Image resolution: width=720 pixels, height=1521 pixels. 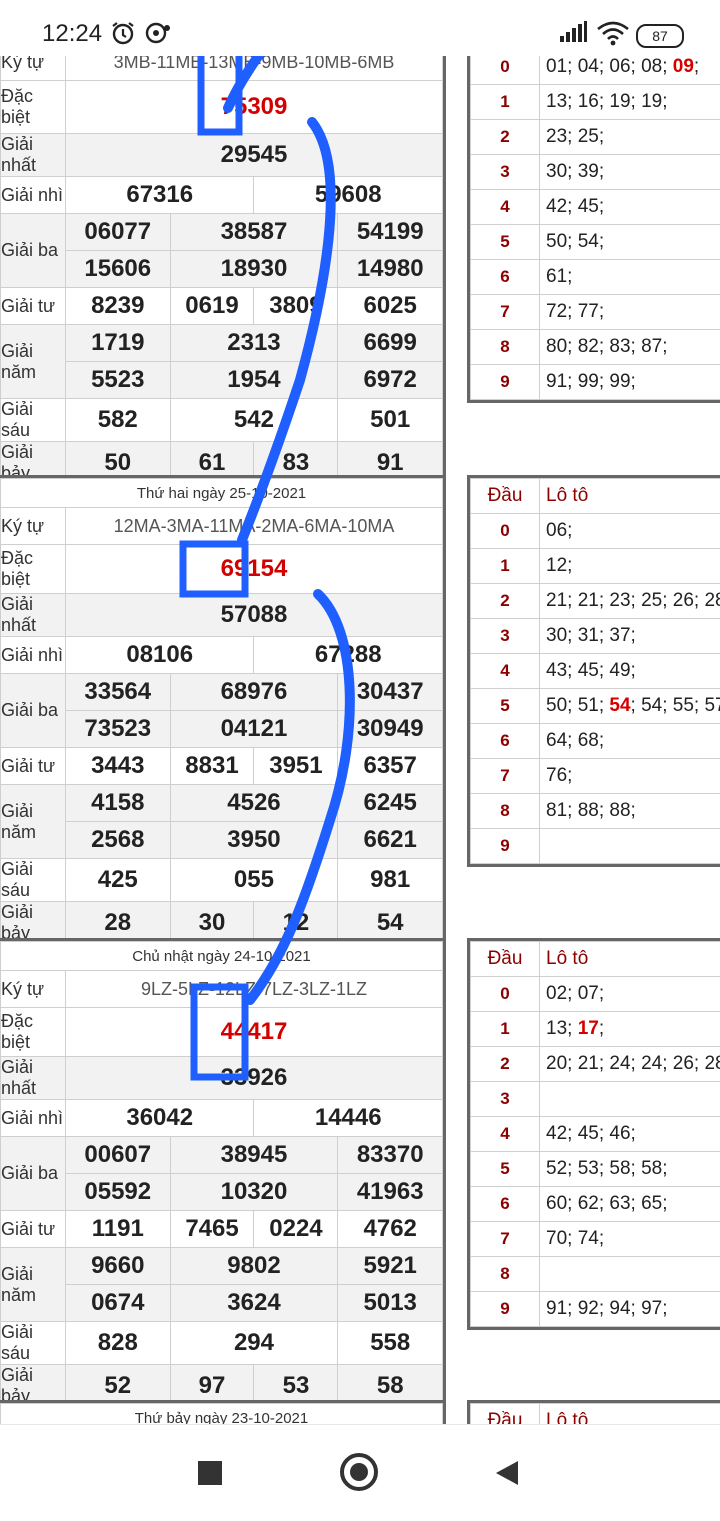 I want to click on prize-value: 15606, so click(x=118, y=269).